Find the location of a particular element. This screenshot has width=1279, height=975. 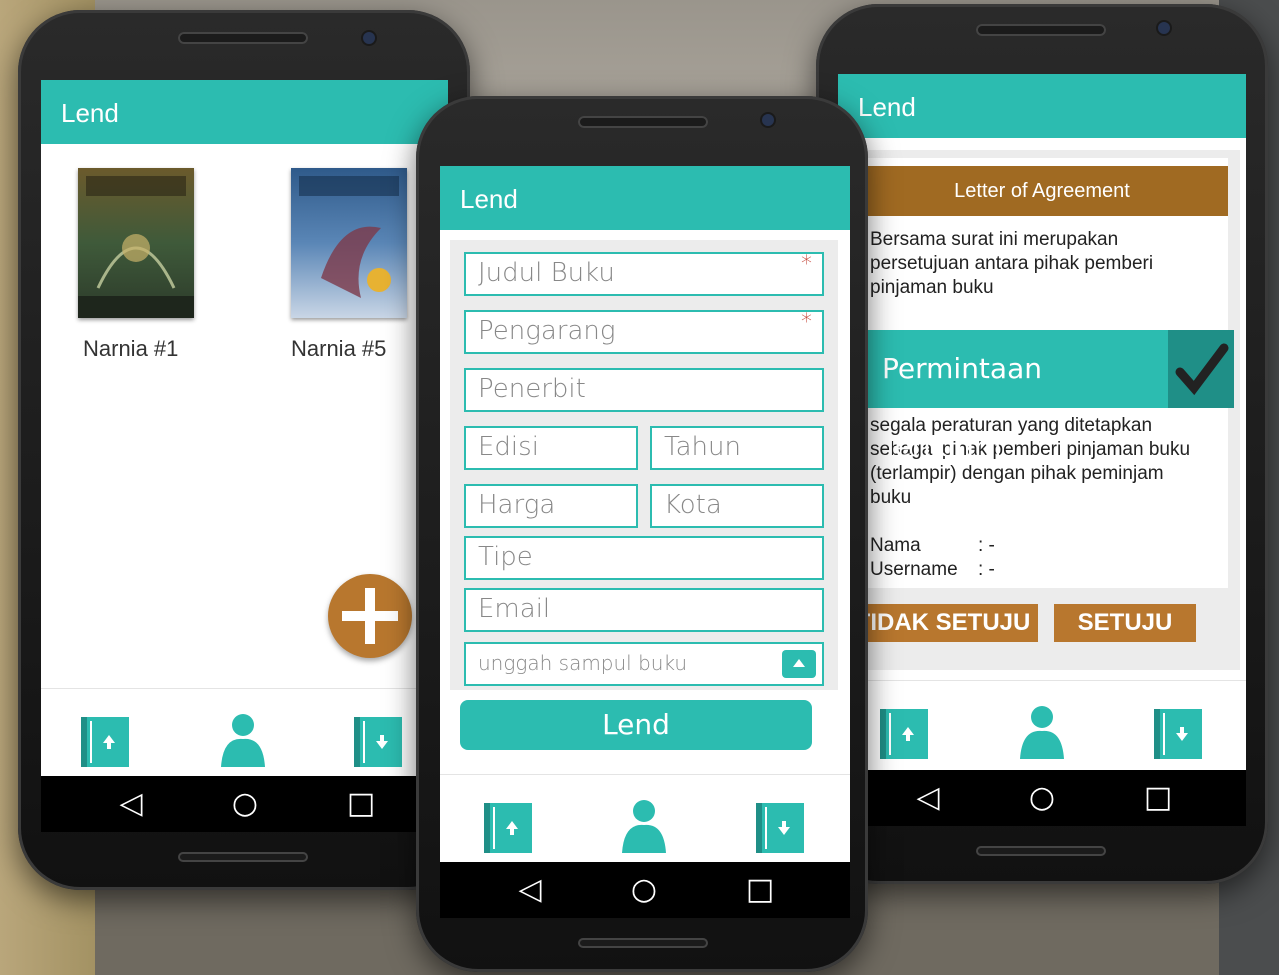

harga-placeholder: Harga is located at coordinates (517, 505).